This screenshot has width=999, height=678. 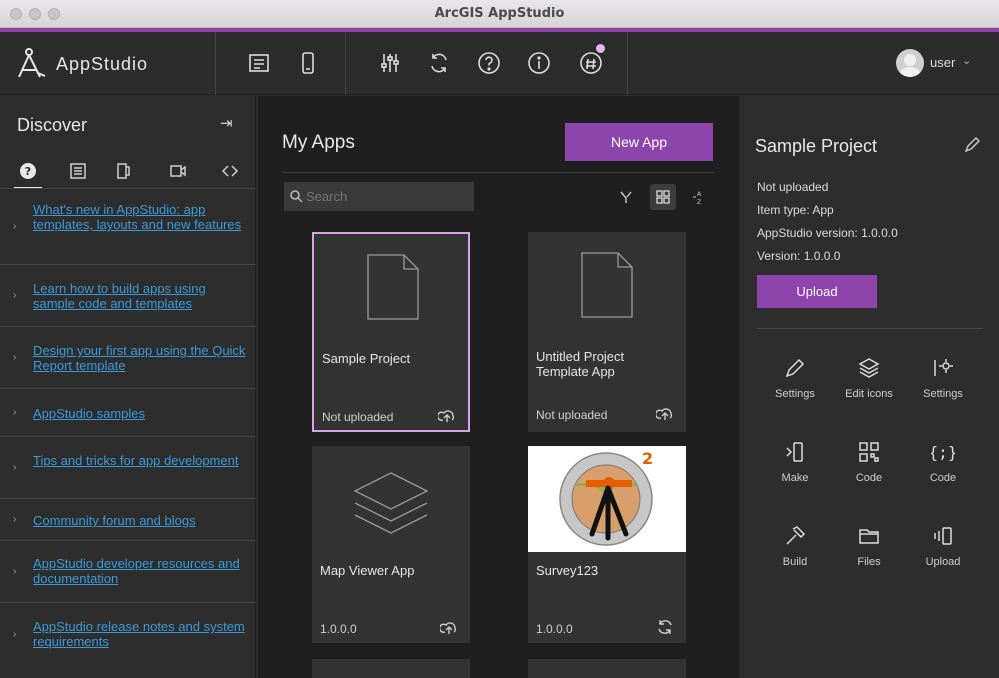 I want to click on panel-title: Discover, so click(x=52, y=125).